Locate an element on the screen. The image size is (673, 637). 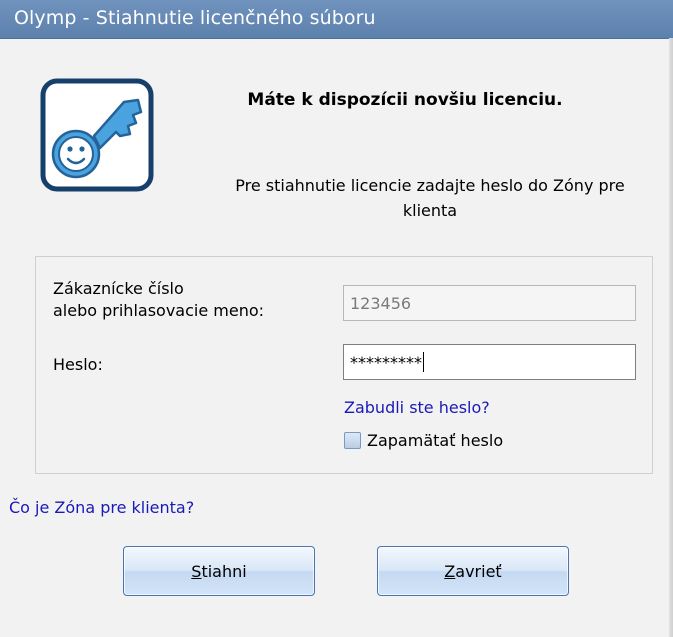
key-icon is located at coordinates (97, 135).